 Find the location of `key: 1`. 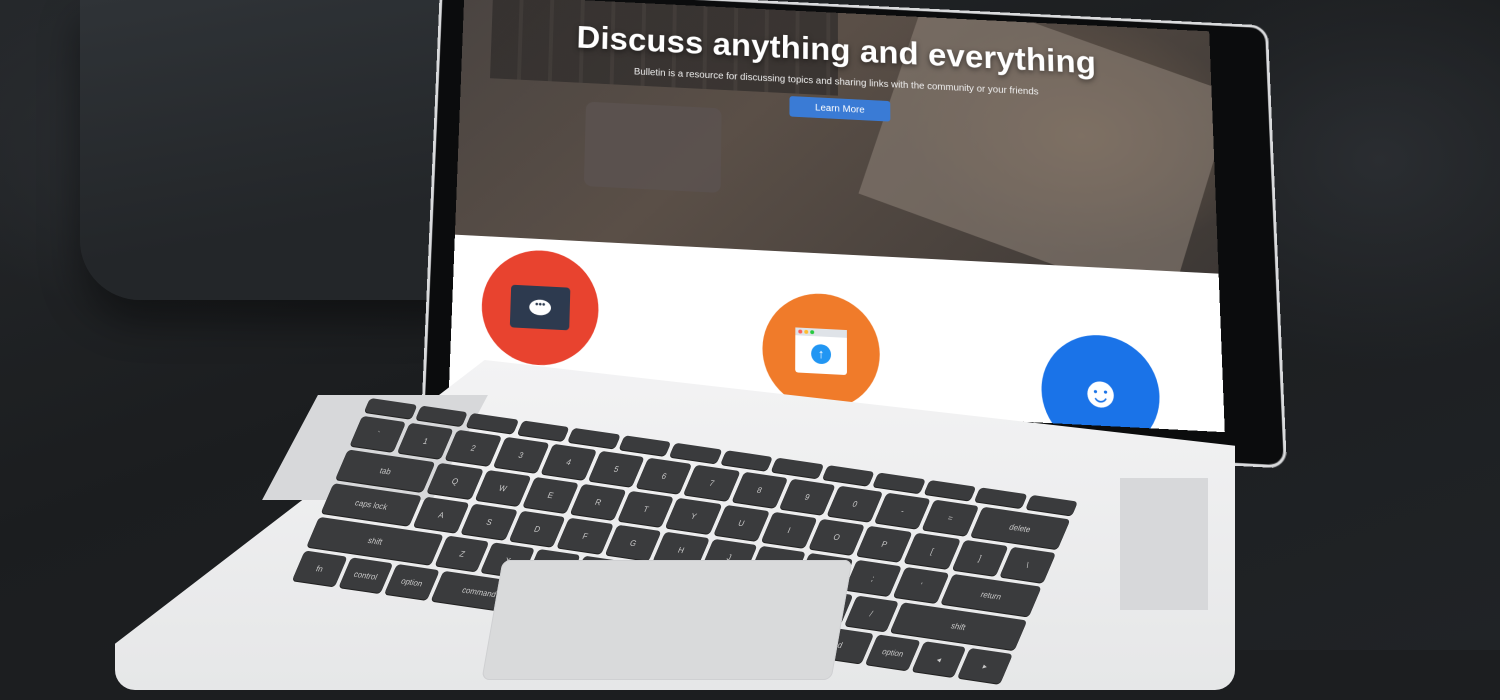

key: 1 is located at coordinates (426, 440).